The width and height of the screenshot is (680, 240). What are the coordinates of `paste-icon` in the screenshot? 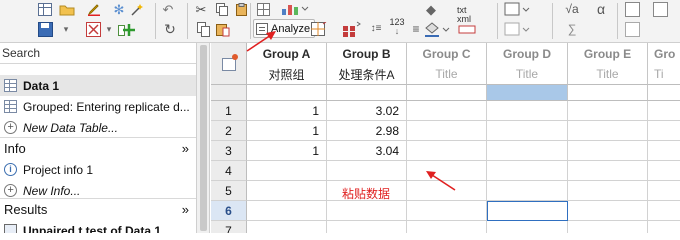 It's located at (242, 9).